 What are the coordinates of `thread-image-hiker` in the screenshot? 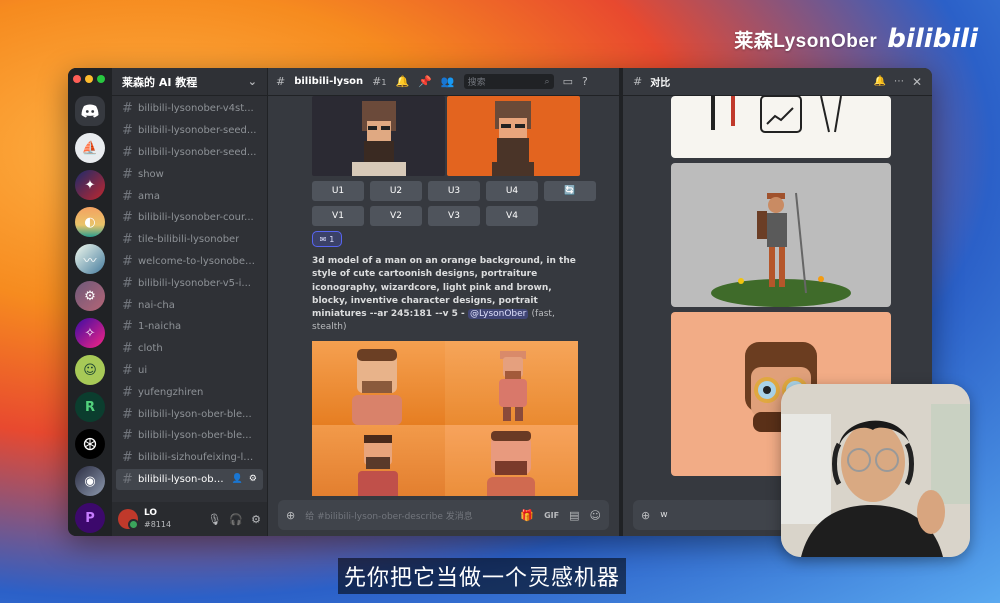 It's located at (781, 235).